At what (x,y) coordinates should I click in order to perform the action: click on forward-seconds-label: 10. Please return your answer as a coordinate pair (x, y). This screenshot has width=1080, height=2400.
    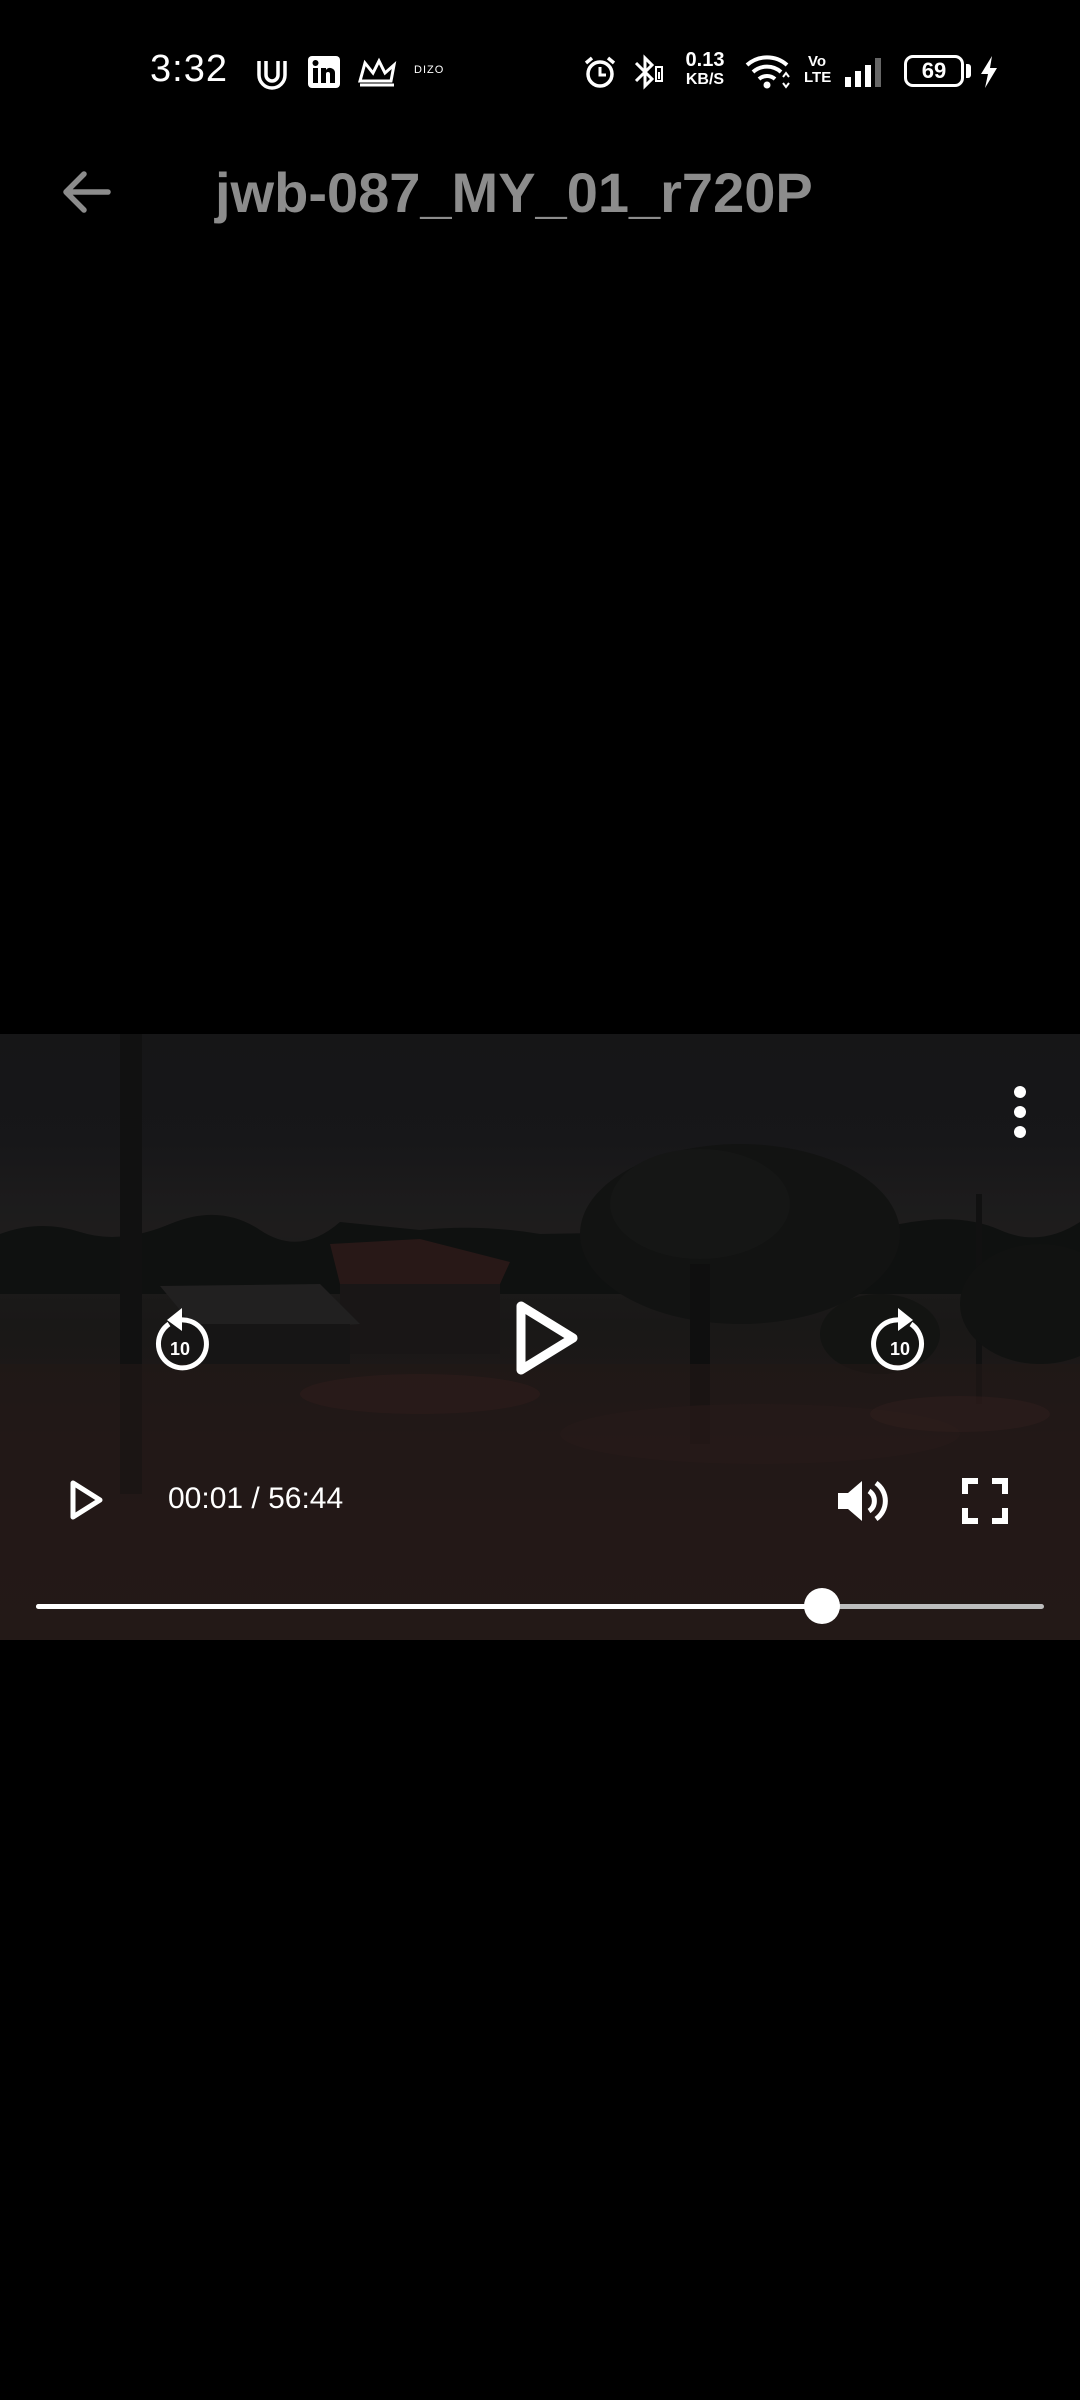
    Looking at the image, I should click on (900, 1349).